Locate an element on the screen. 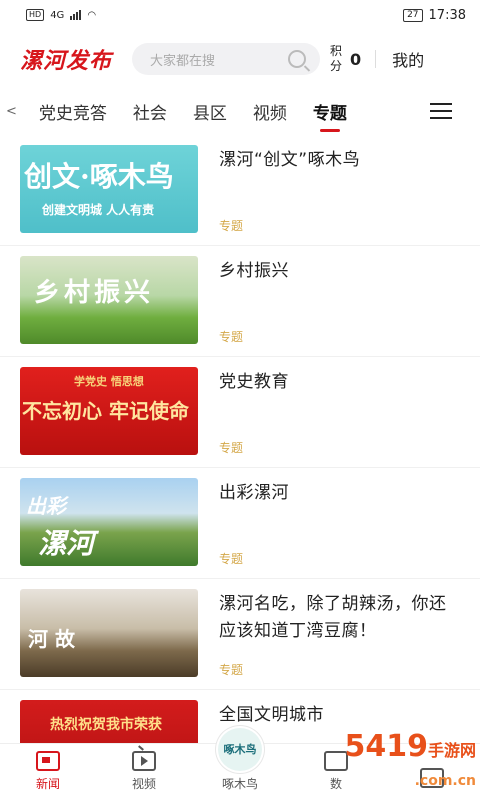  watermark-main: 5419 is located at coordinates (386, 746).